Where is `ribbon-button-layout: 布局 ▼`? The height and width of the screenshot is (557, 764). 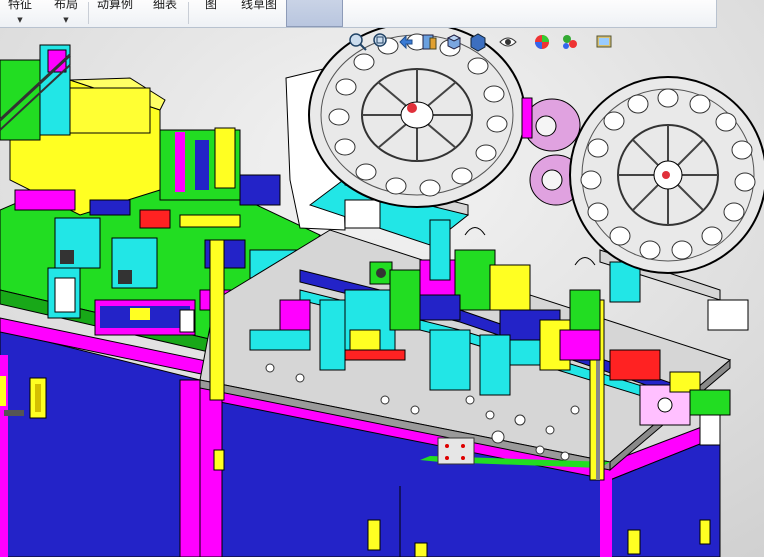
ribbon-button-layout: 布局 ▼ is located at coordinates (66, 13).